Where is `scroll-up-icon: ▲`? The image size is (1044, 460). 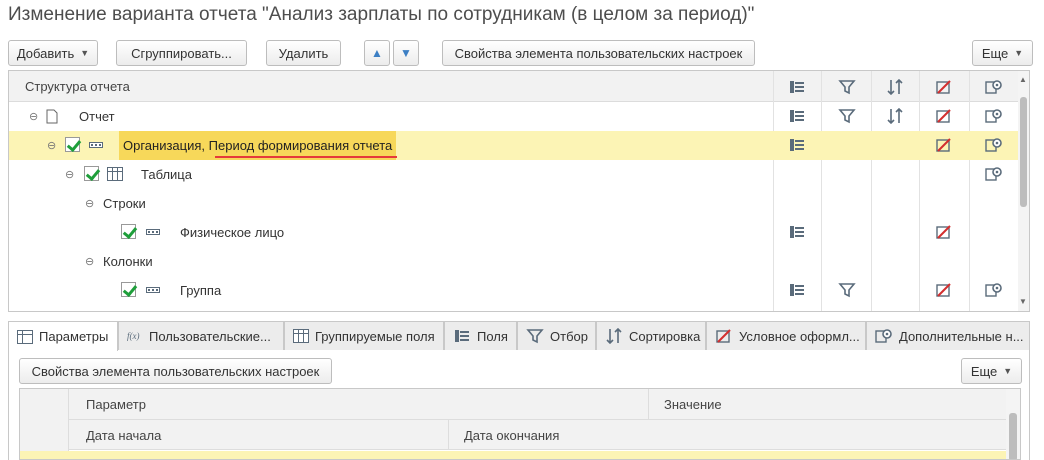 scroll-up-icon: ▲ is located at coordinates (1023, 79).